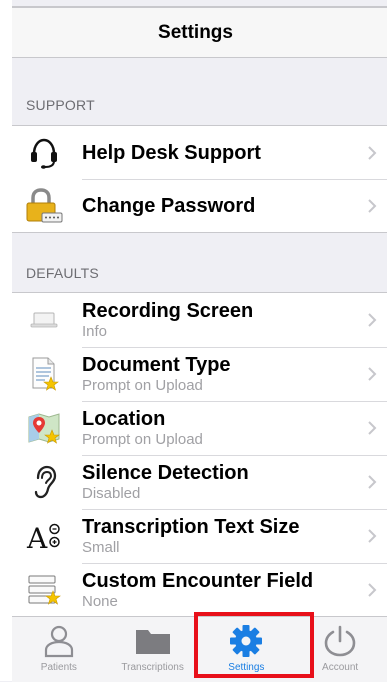 This screenshot has width=387, height=682. I want to click on folder-icon, so click(153, 641).